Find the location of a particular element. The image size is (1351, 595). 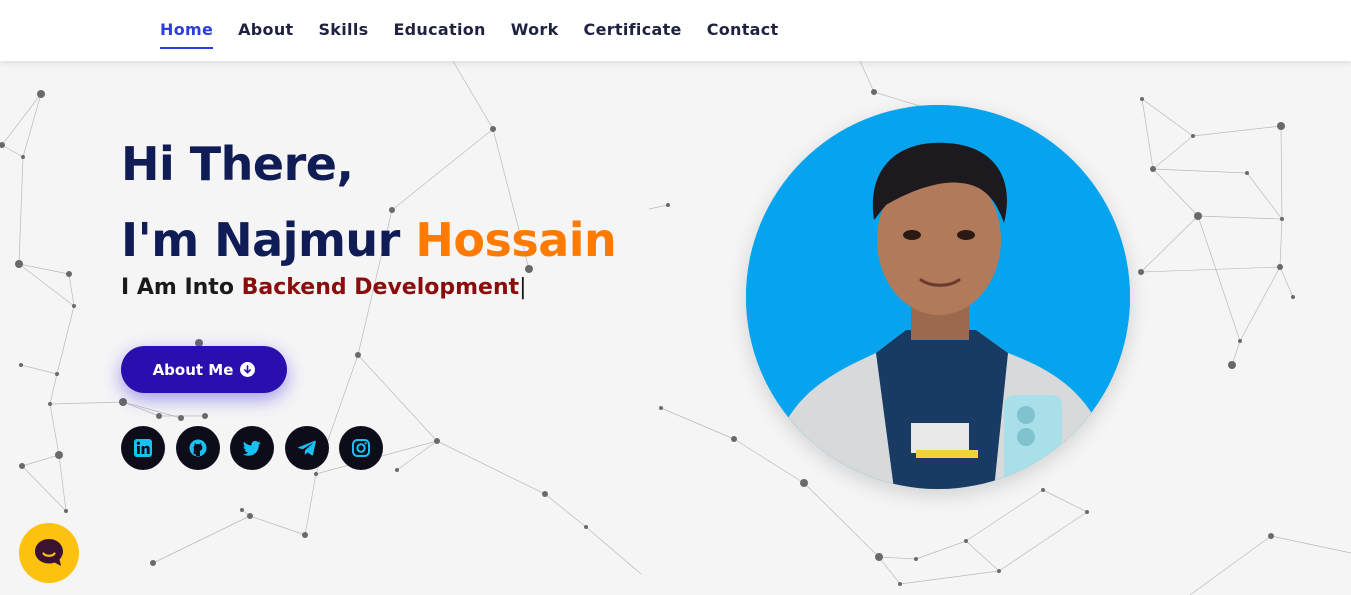

telegram-link is located at coordinates (306, 448).